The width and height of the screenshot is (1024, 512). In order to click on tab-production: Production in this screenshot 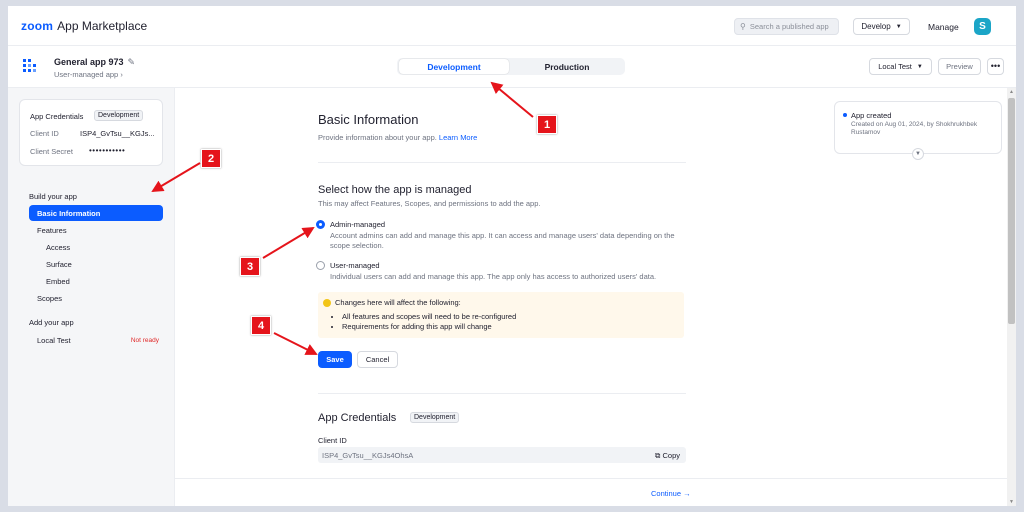, I will do `click(567, 66)`.